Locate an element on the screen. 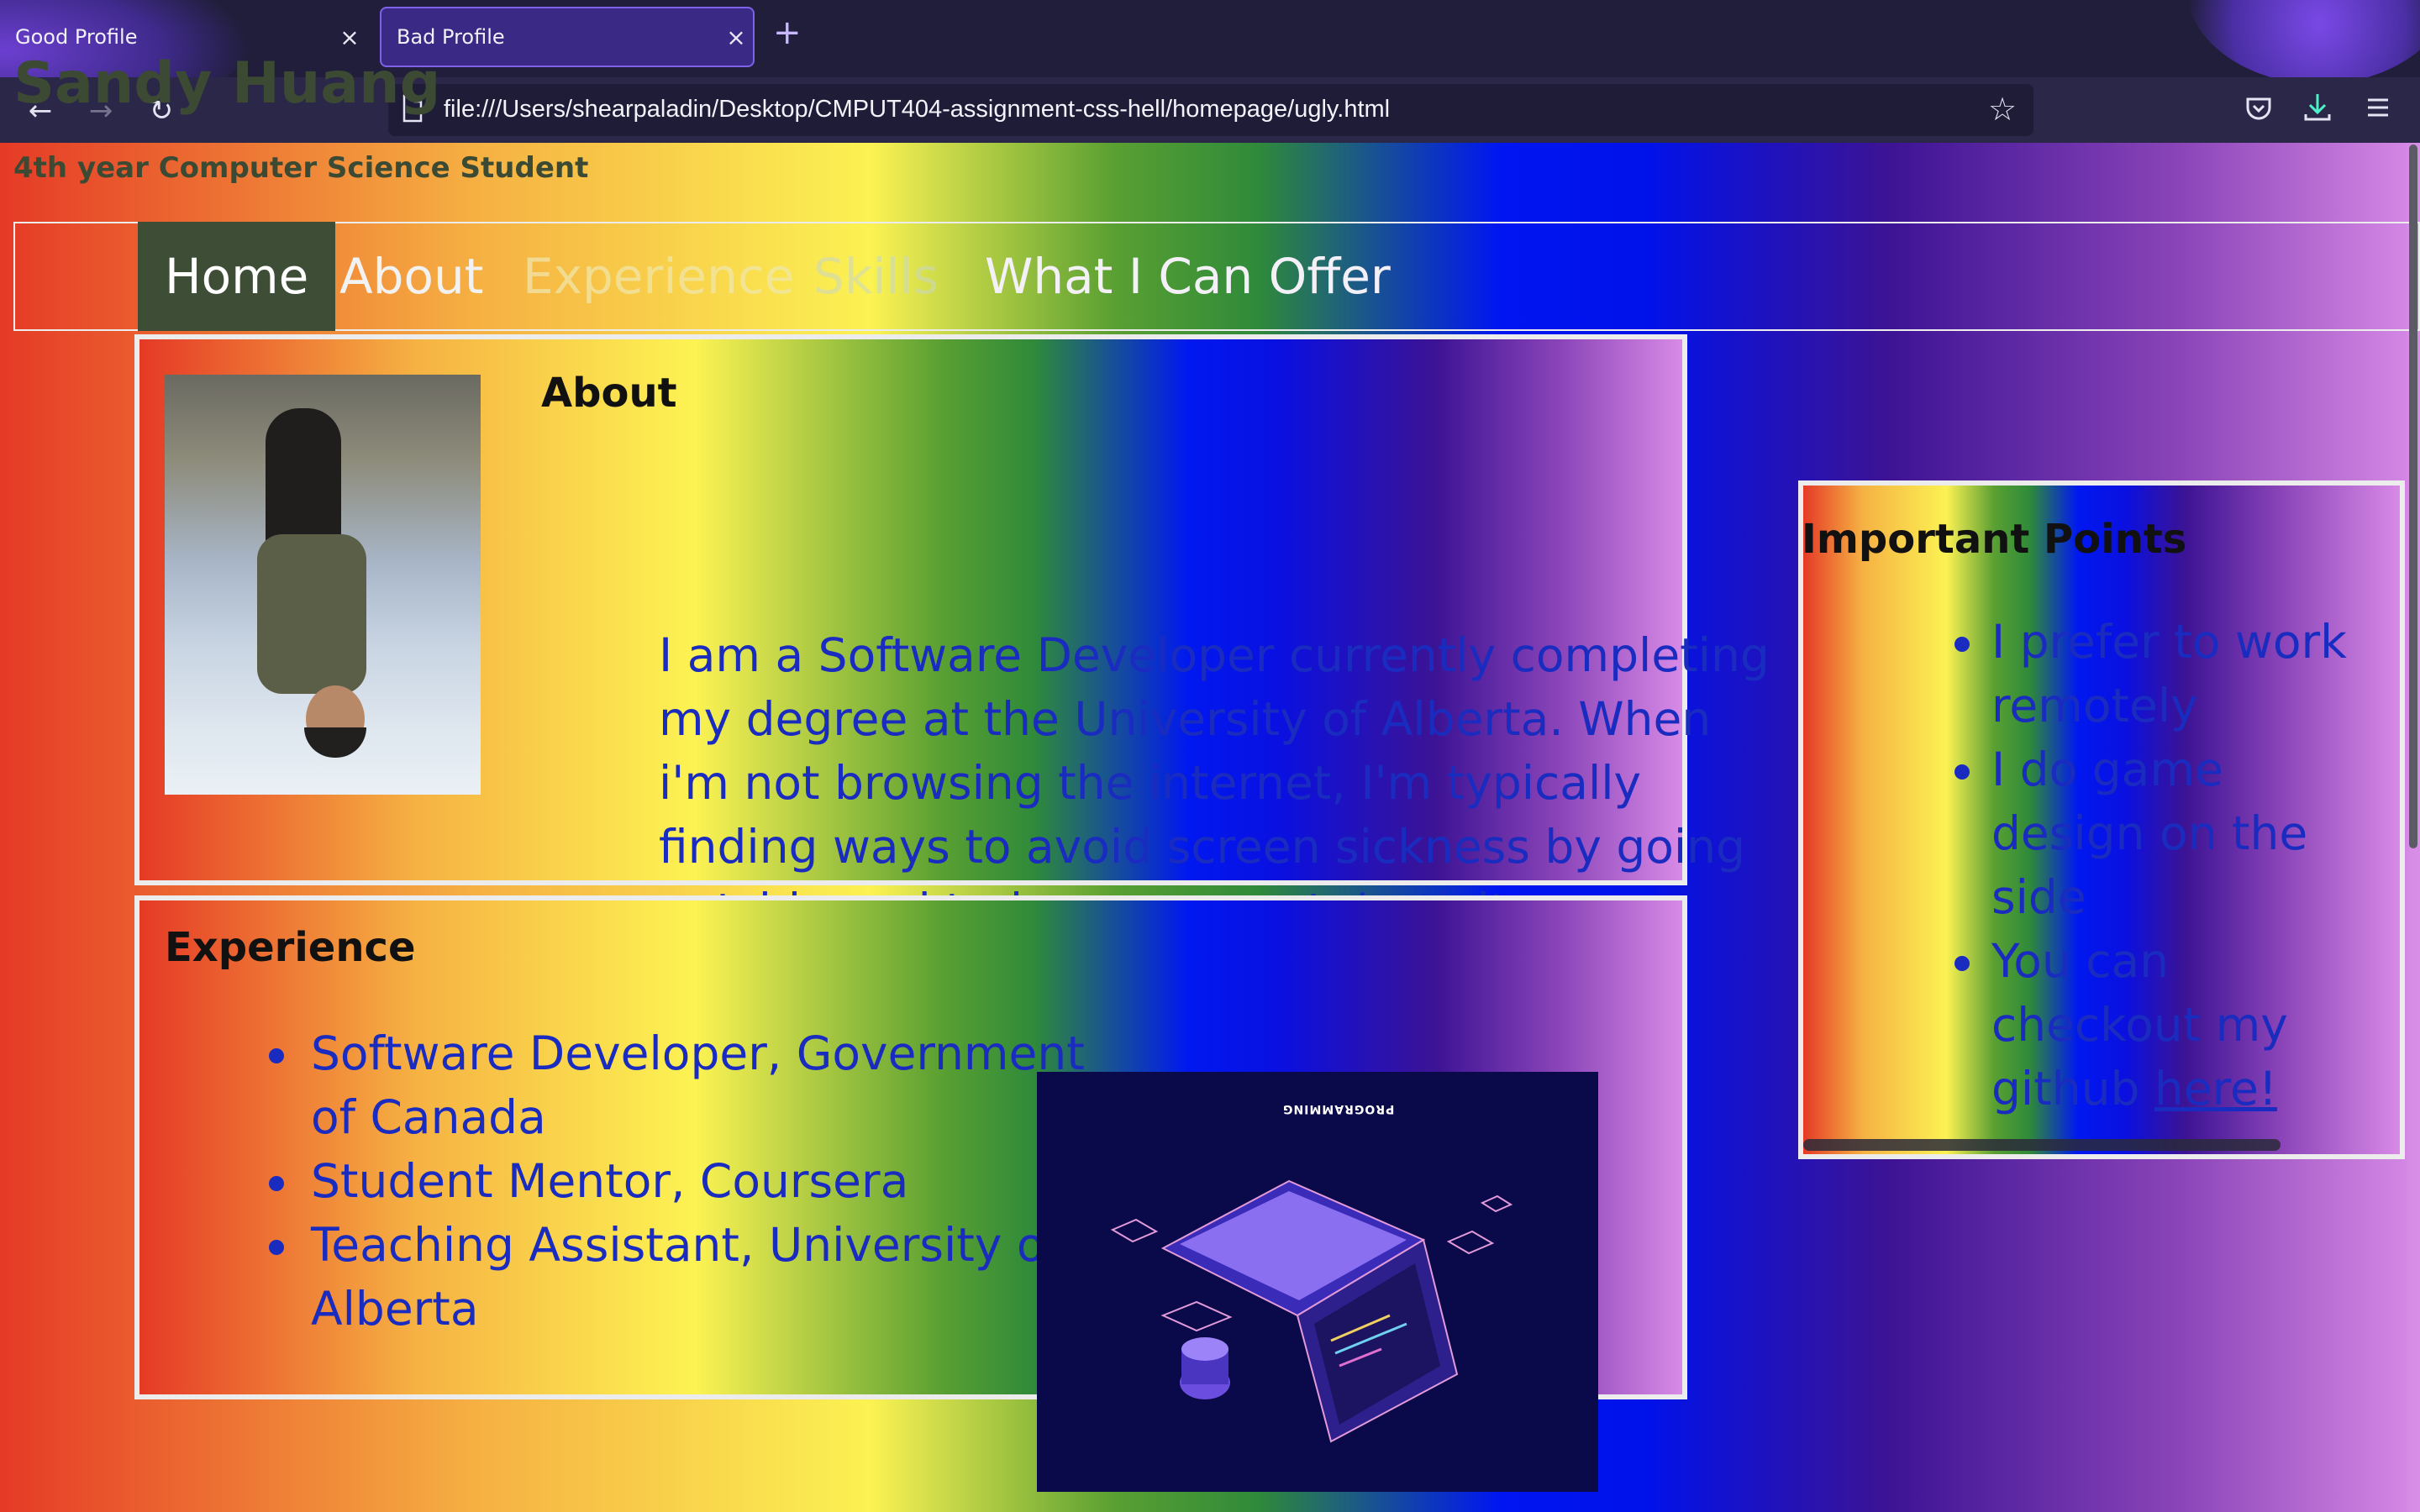  page-scrollbar is located at coordinates (2413, 827).